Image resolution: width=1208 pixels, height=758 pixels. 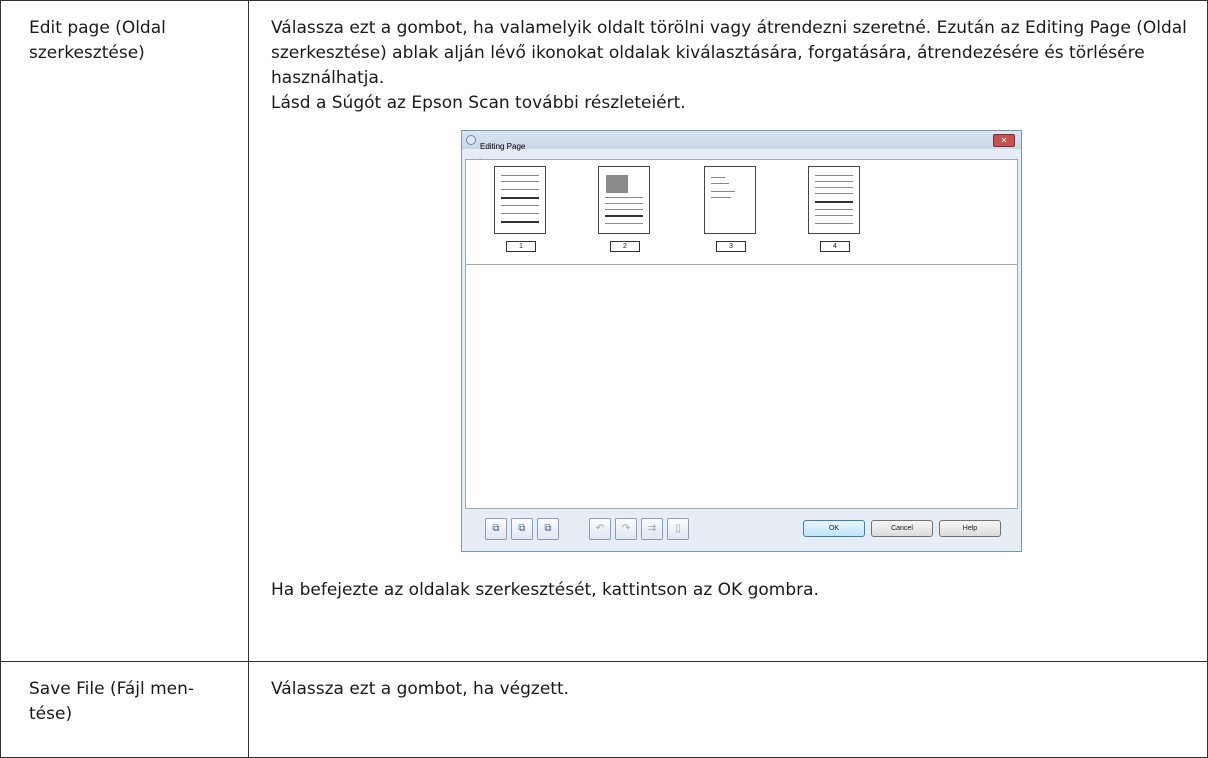 I want to click on rotate-right-icon: ↷, so click(x=626, y=529).